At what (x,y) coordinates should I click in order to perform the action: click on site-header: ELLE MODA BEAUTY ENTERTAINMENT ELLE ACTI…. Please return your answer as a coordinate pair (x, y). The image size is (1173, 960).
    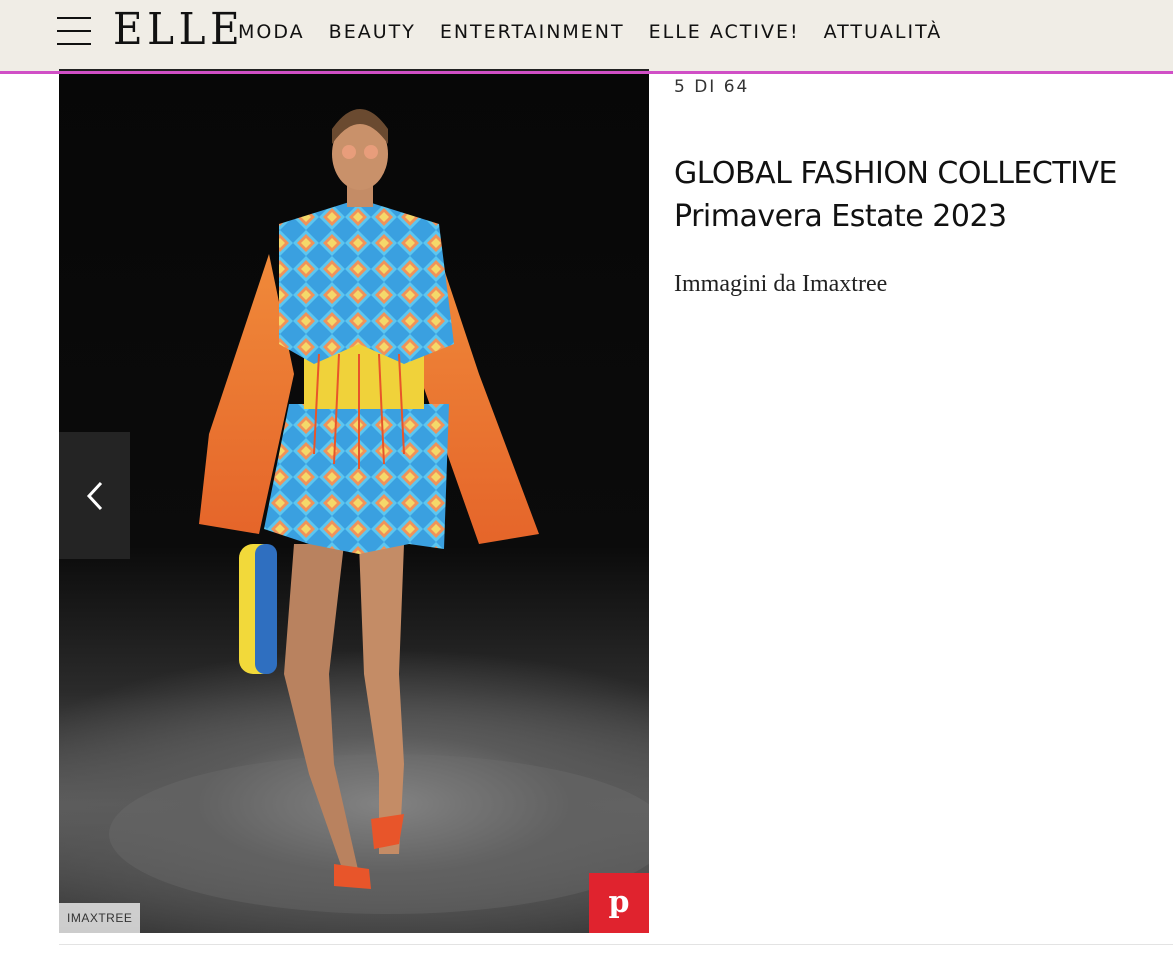
    Looking at the image, I should click on (586, 37).